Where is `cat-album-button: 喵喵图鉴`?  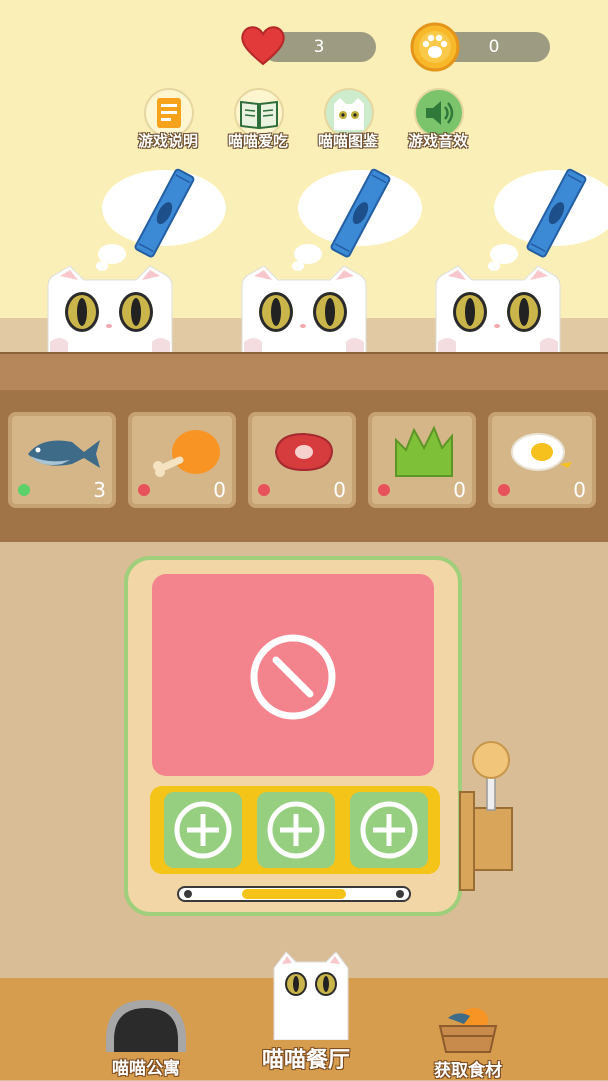 cat-album-button: 喵喵图鉴 is located at coordinates (347, 119).